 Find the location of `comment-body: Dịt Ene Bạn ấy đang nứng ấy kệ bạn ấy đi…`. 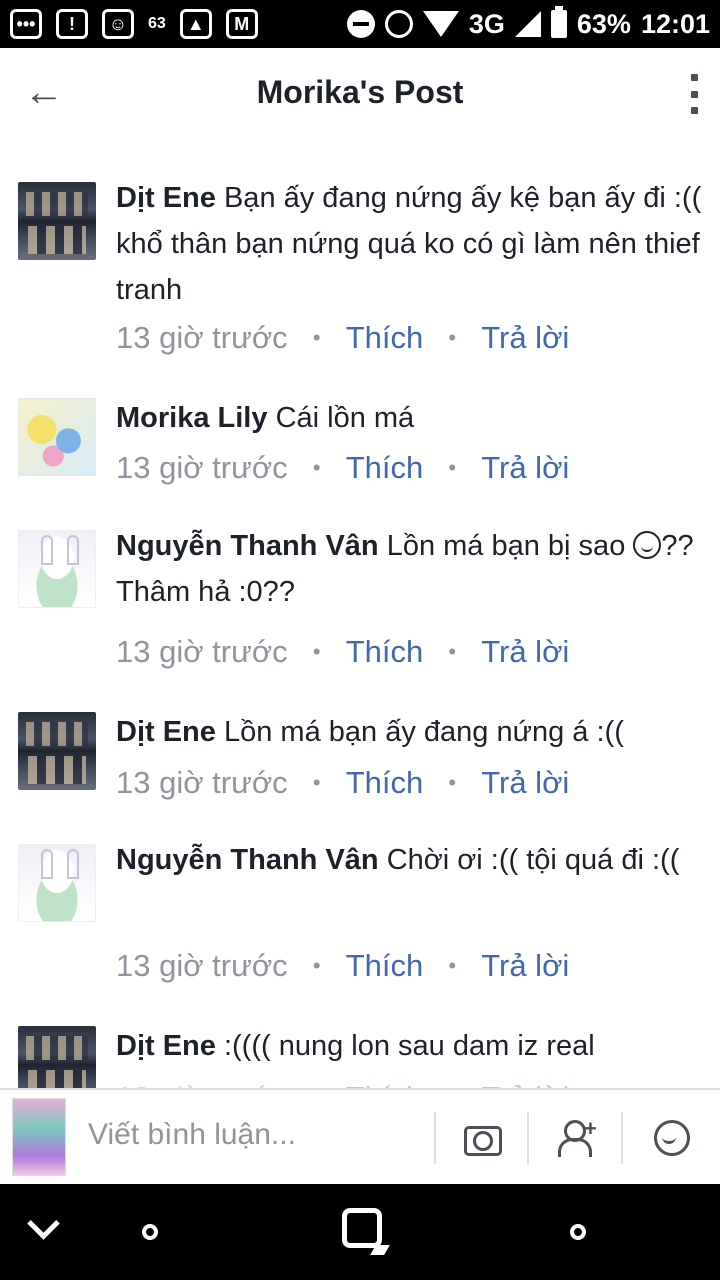

comment-body: Dịt Ene Bạn ấy đang nứng ấy kệ bạn ấy đi… is located at coordinates (411, 244).